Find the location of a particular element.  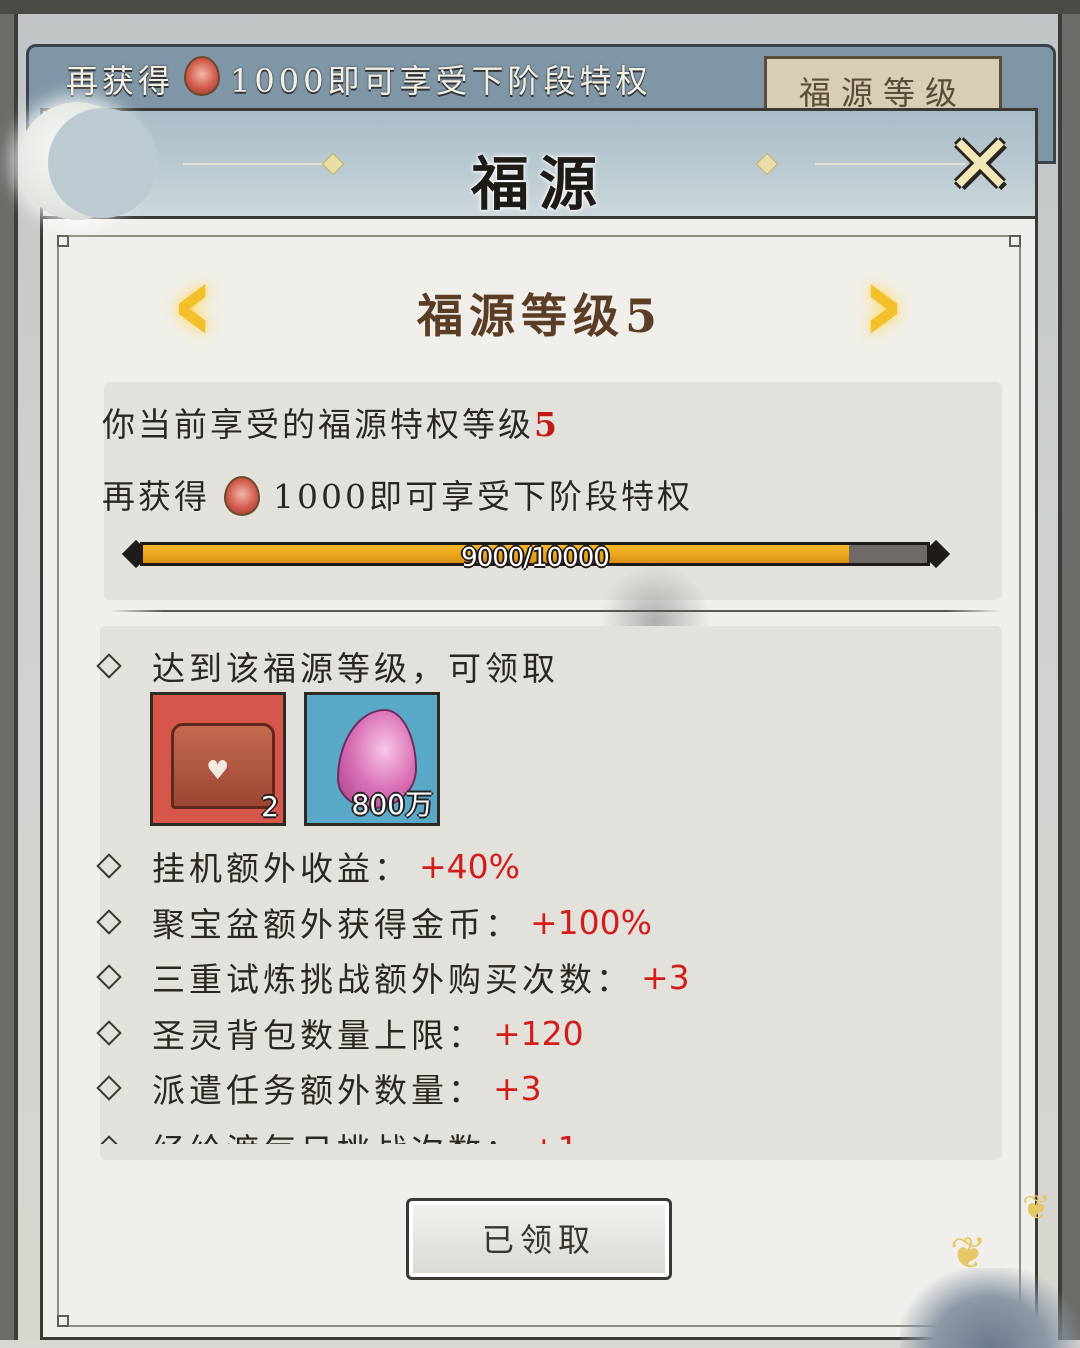

perk-value: +120 is located at coordinates (538, 1033).